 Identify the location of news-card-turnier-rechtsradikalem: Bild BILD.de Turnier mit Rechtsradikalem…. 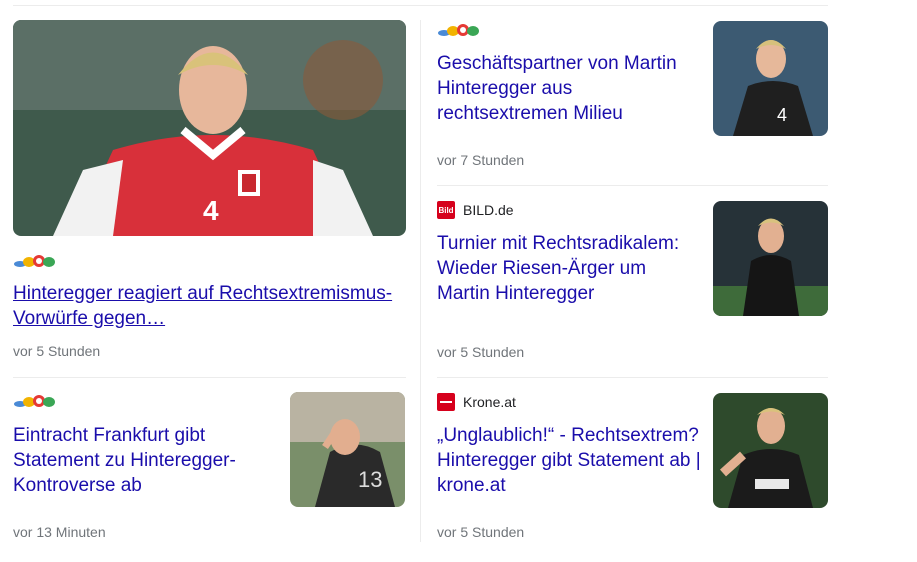
(632, 280).